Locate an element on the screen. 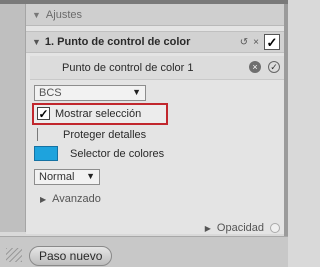  enable-point-icon: ✓ is located at coordinates (274, 67).